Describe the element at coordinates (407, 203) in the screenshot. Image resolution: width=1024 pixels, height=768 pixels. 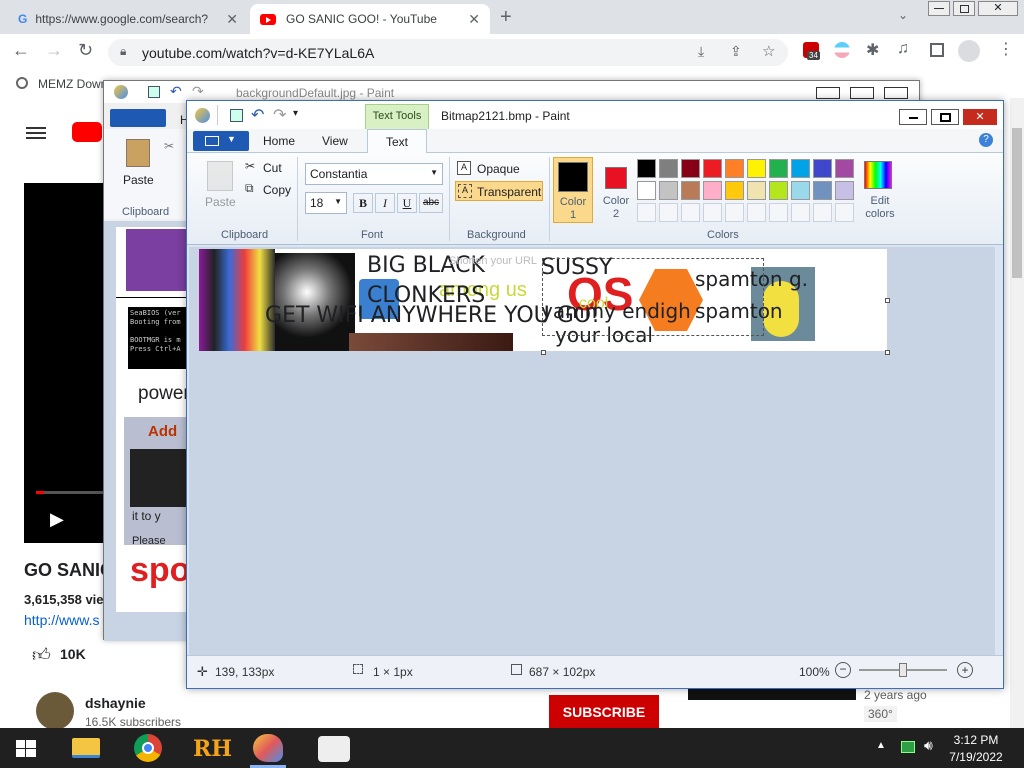
I see `underline-button: U` at that location.